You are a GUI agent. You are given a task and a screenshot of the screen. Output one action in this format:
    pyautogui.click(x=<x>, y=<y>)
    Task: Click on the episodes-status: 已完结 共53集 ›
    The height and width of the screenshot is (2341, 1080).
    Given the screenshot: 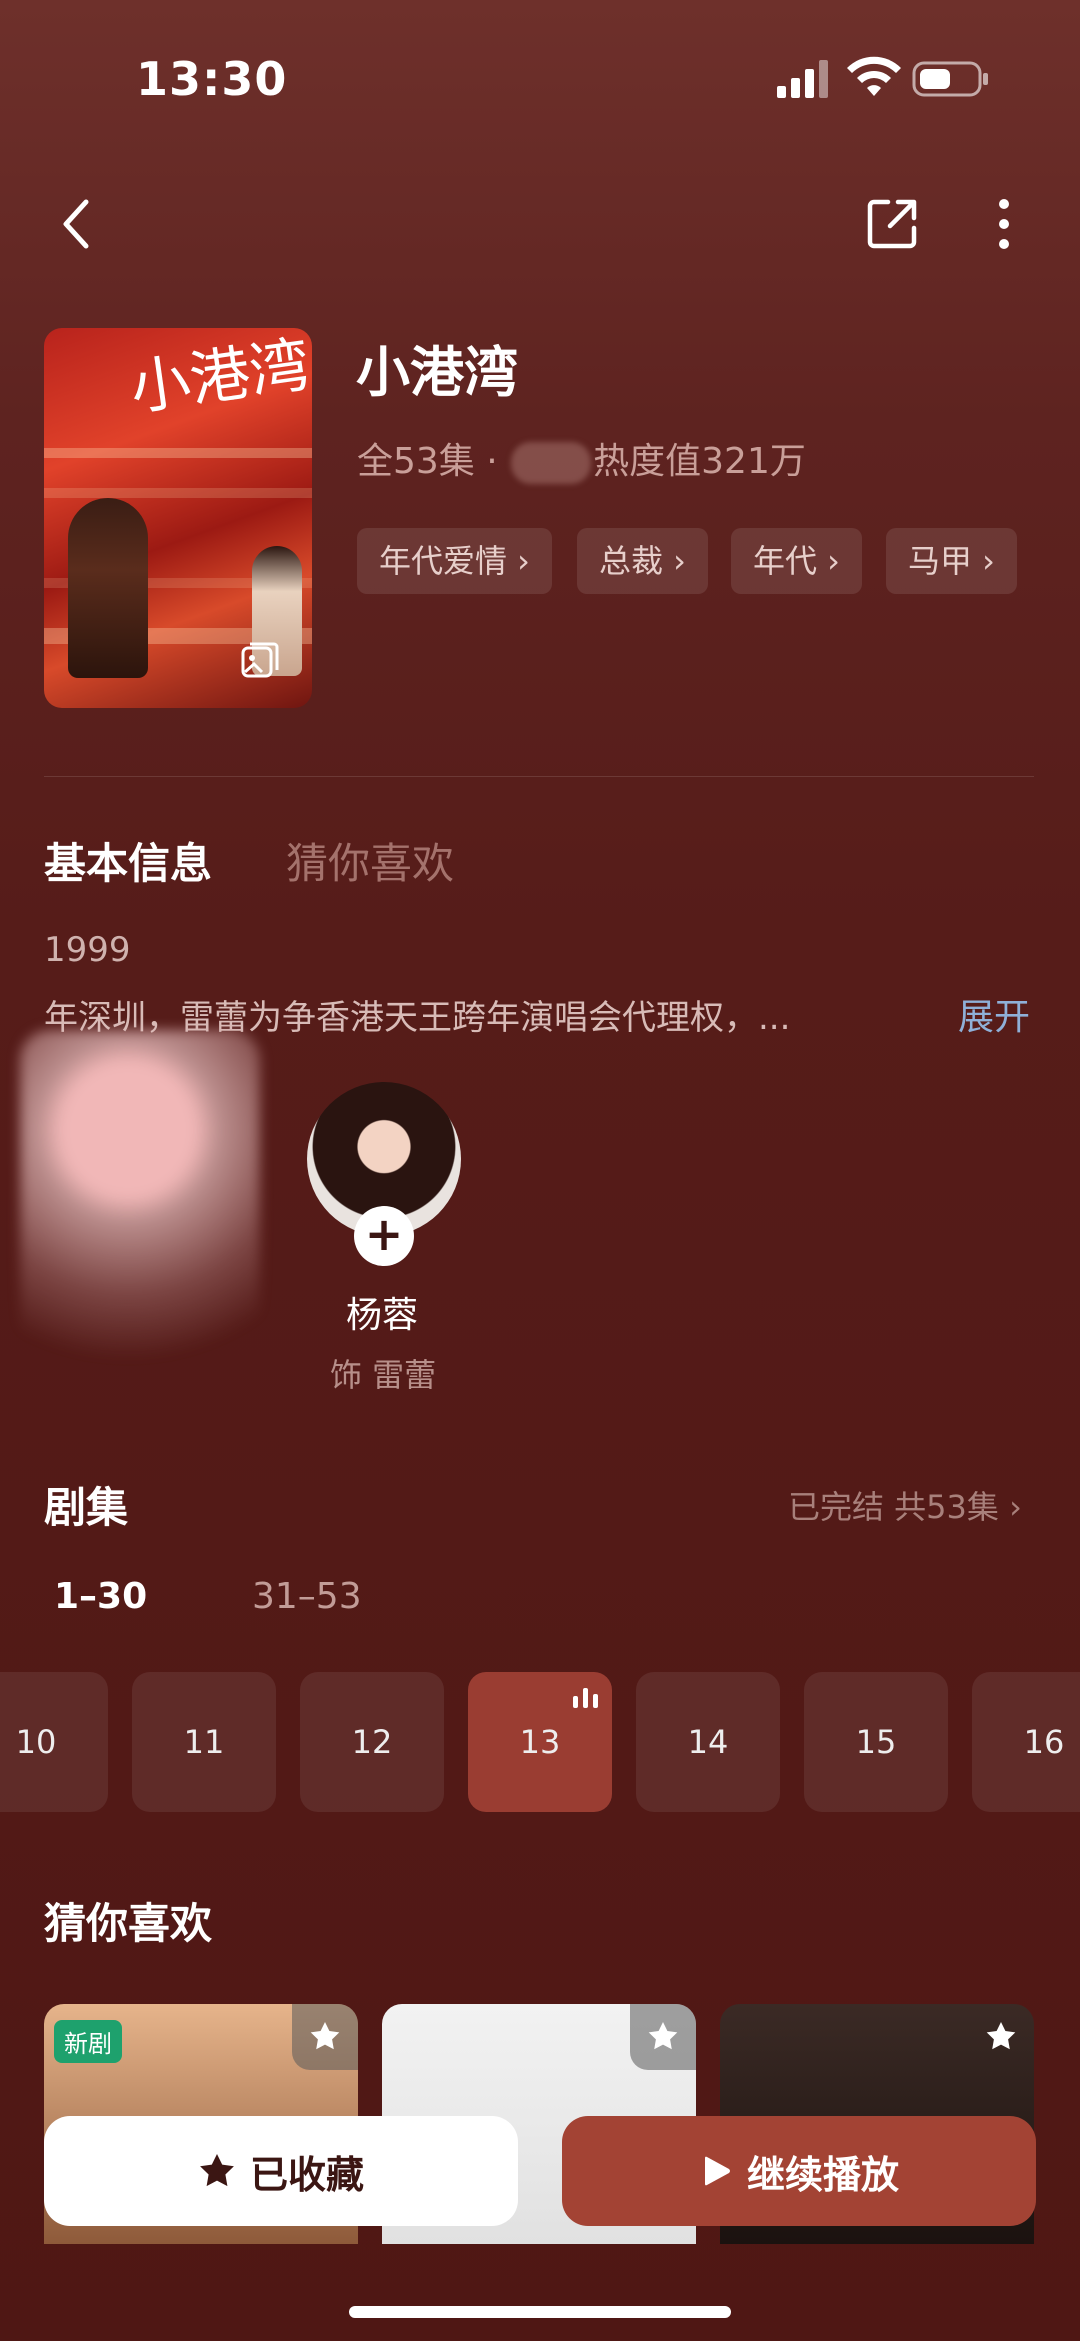 What is the action you would take?
    pyautogui.click(x=905, y=1505)
    